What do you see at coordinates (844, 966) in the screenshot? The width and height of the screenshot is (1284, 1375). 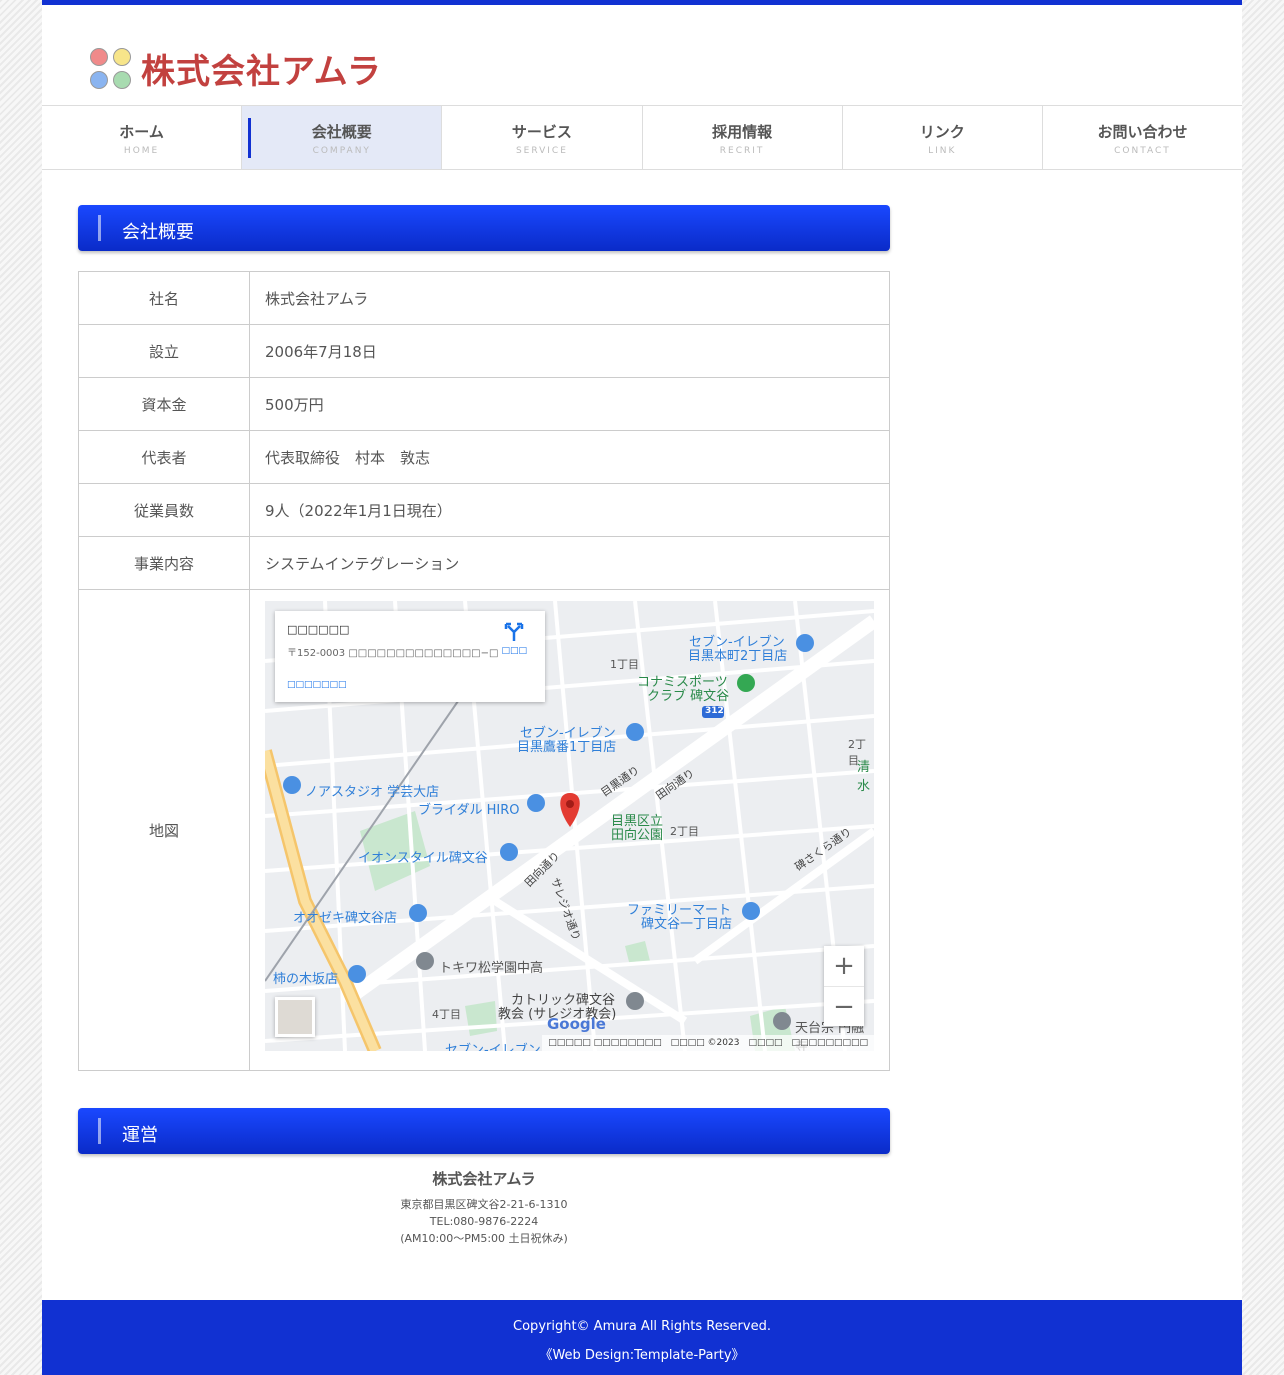 I see `zoom-in-button: +` at bounding box center [844, 966].